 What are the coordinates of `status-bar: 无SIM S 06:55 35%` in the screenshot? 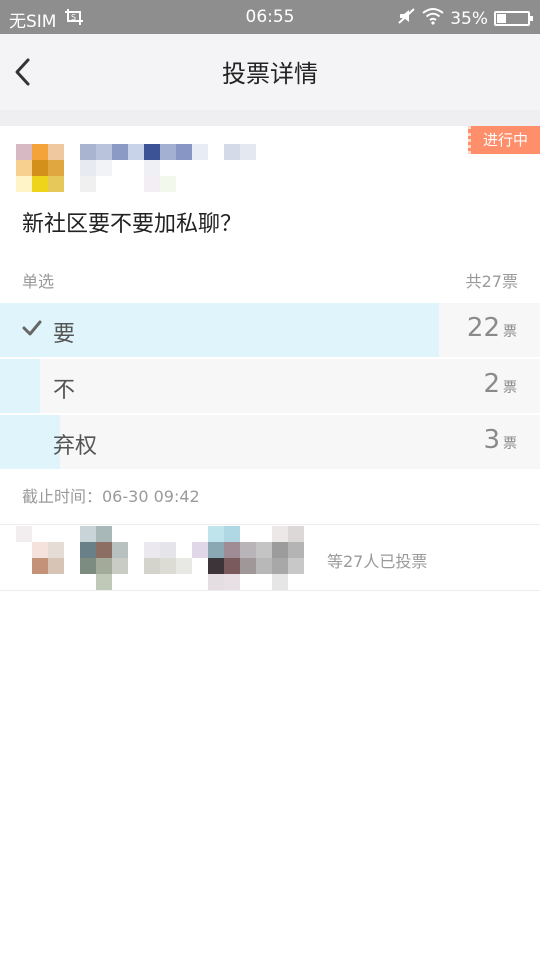 It's located at (270, 17).